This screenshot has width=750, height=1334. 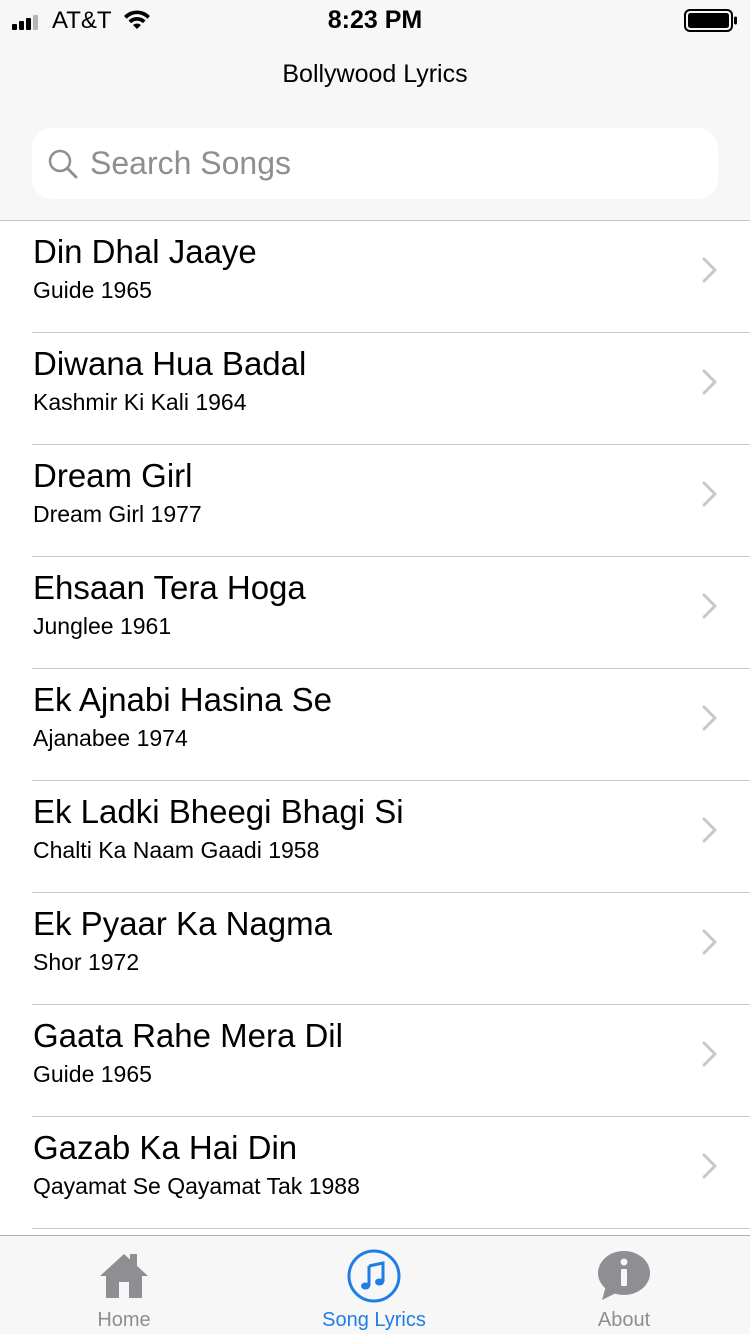 I want to click on status-bar: AT&T 8:23 PM, so click(x=375, y=20).